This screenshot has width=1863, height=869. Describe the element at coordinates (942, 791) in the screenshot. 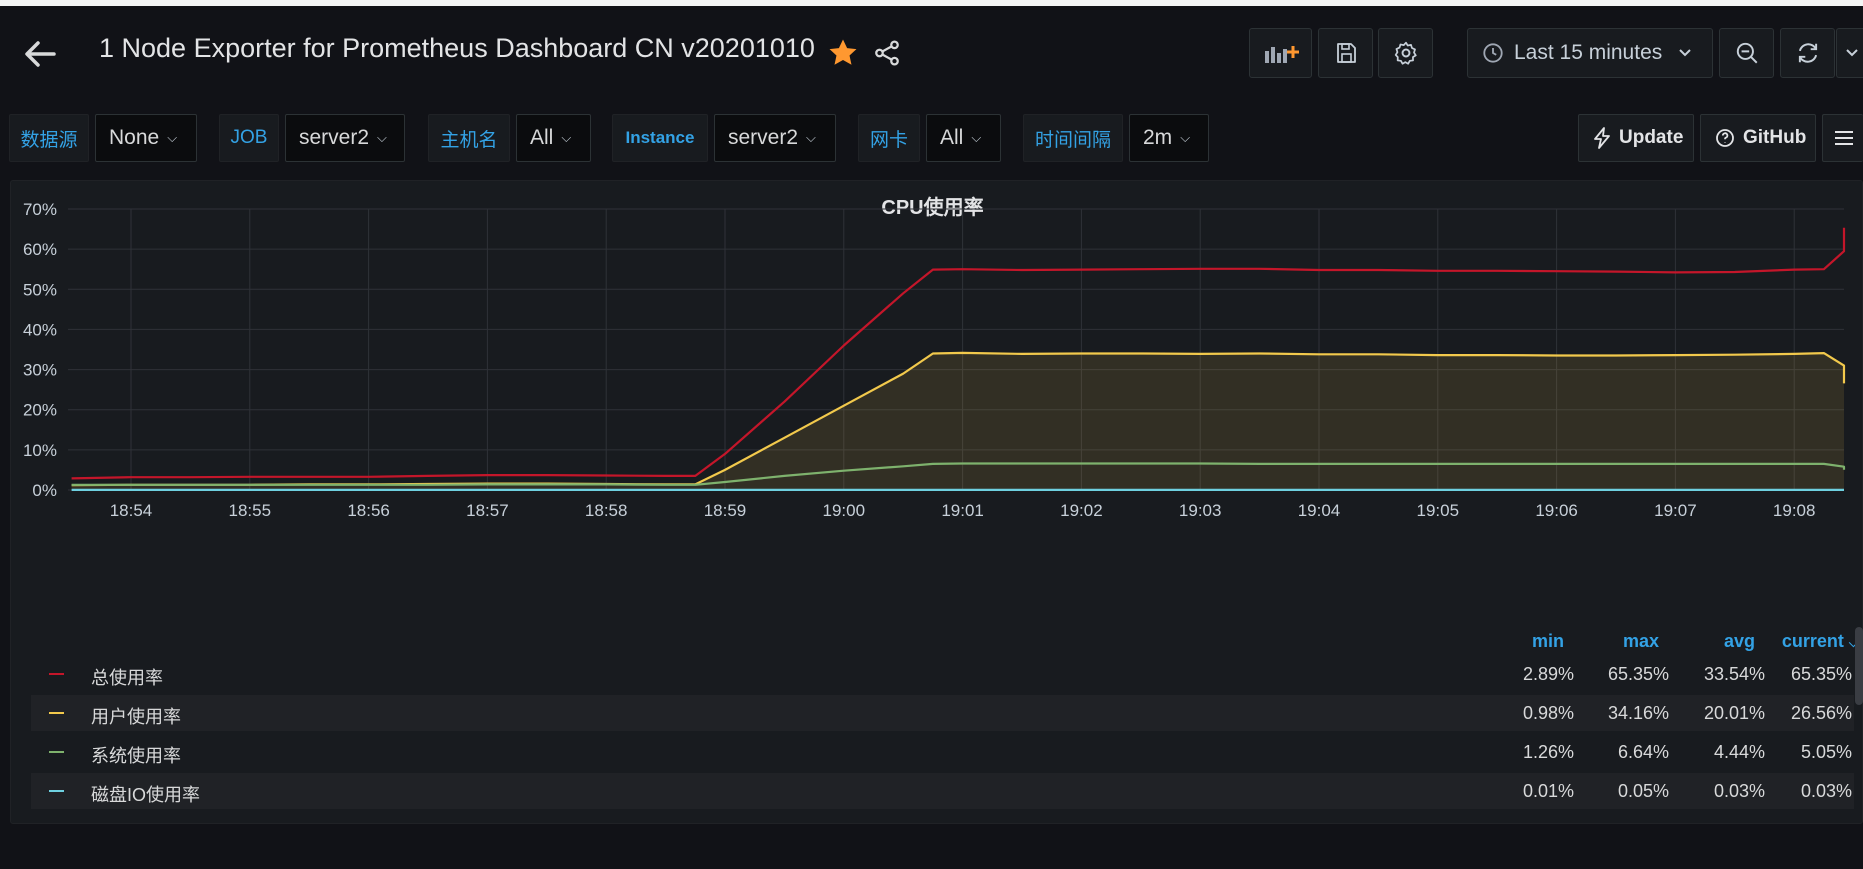

I see `legend-row-disk-io: 磁盘IO使用率 0.01% 0.05% 0.03% 0.03%` at that location.